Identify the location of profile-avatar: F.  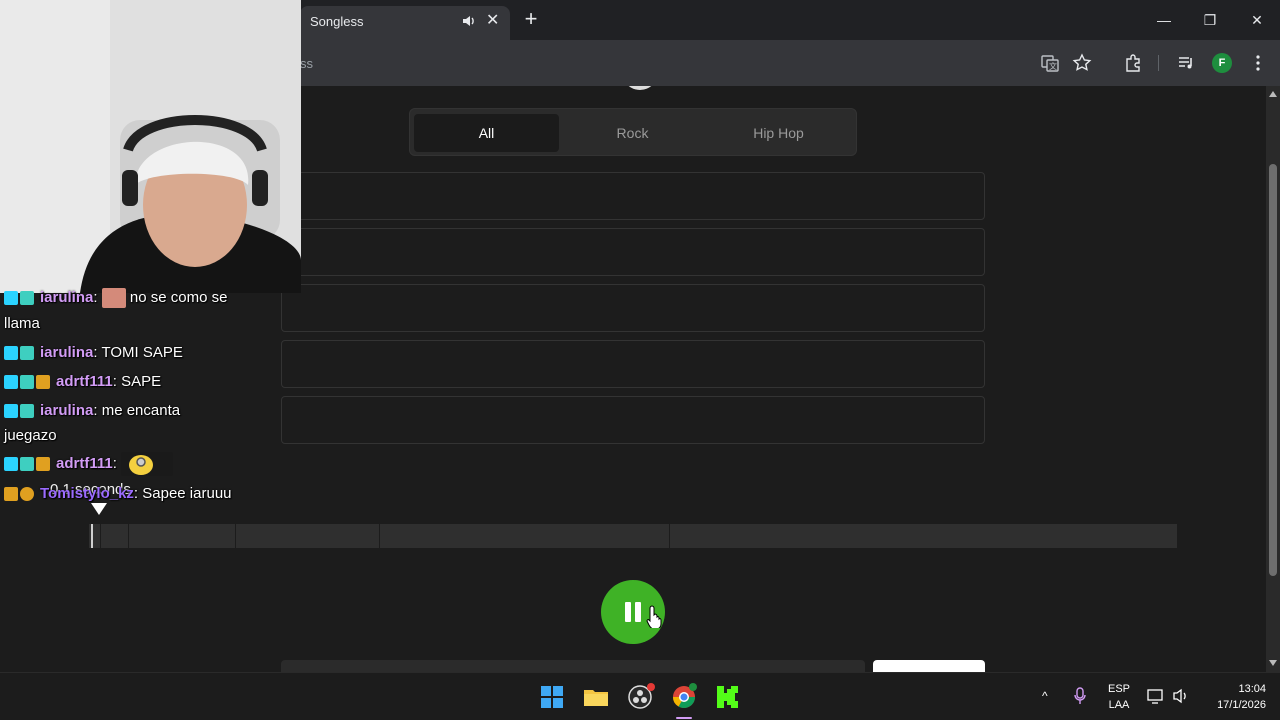
(1222, 63).